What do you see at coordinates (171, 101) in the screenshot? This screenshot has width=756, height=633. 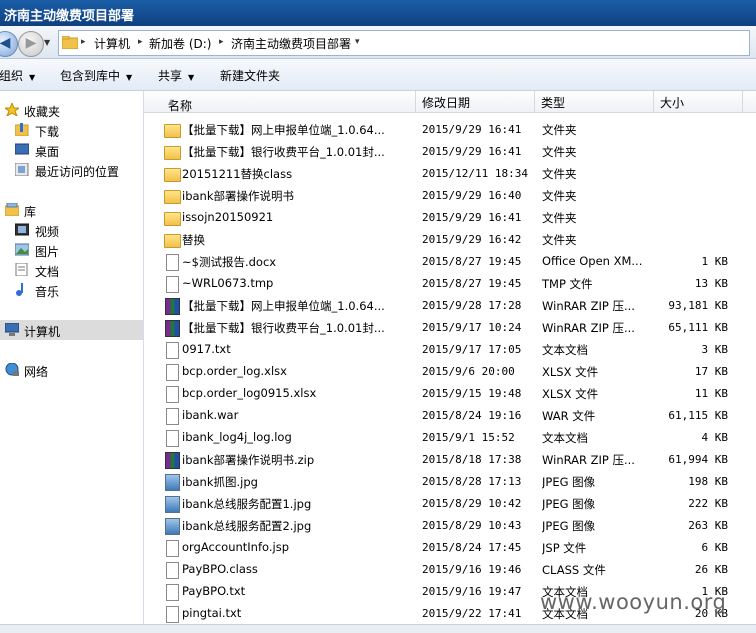 I see `sort-ascending-icon: ▲` at bounding box center [171, 101].